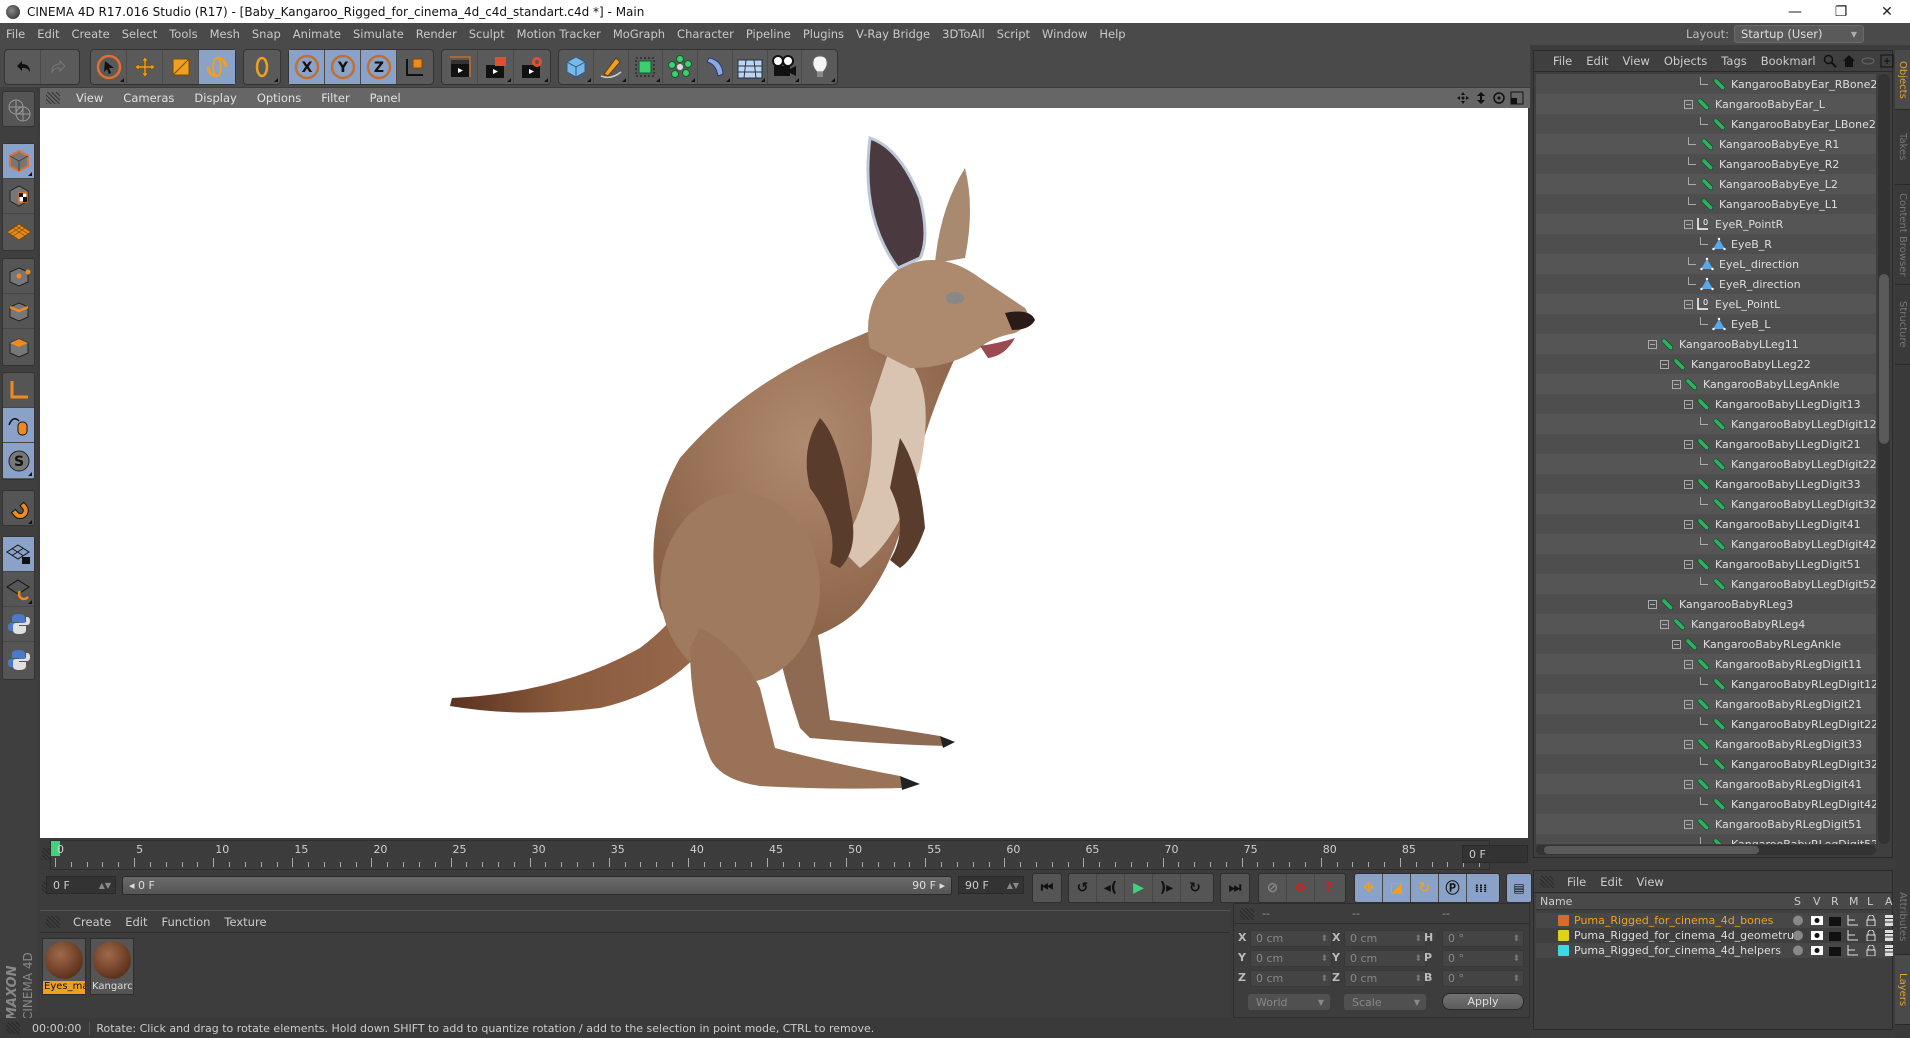  I want to click on y-axis-toggle: Y, so click(343, 67).